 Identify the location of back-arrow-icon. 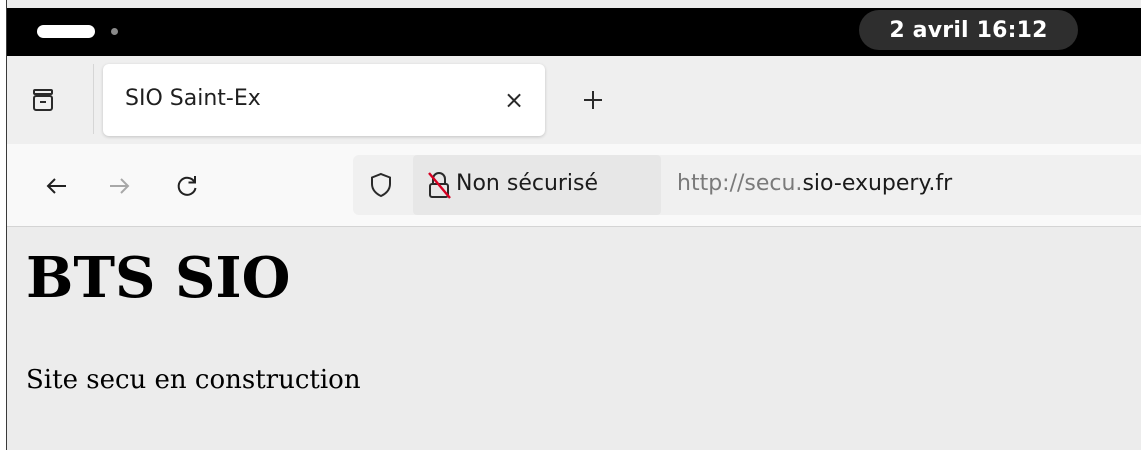
(56, 186).